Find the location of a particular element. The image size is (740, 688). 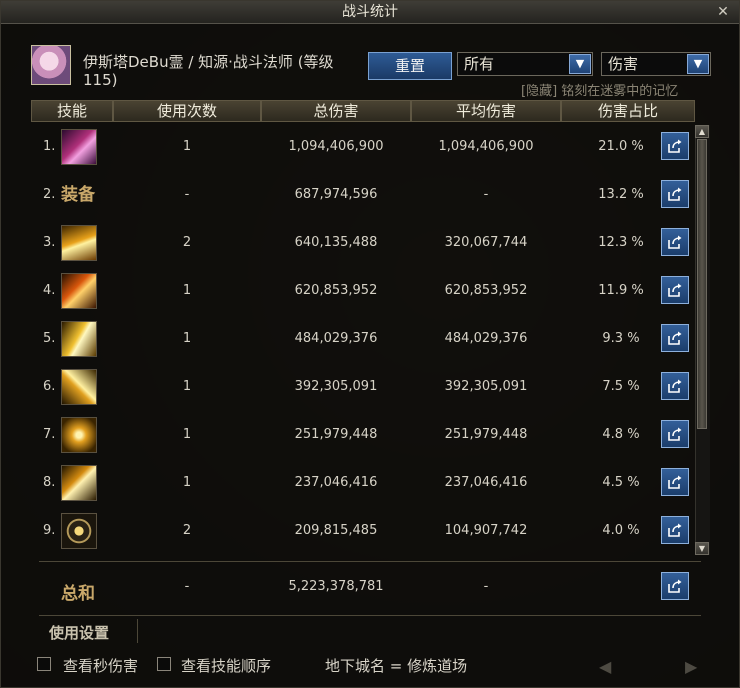

window-title: 战斗统计 is located at coordinates (370, 12).